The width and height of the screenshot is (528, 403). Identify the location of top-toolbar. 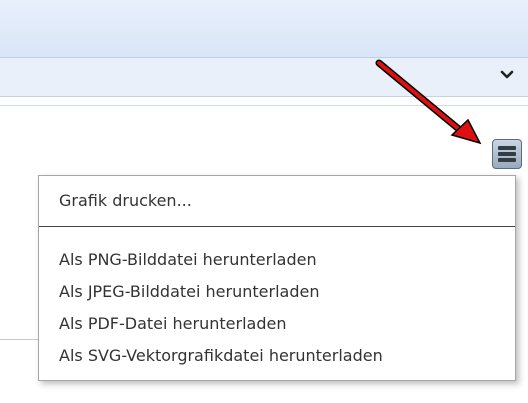
(264, 29).